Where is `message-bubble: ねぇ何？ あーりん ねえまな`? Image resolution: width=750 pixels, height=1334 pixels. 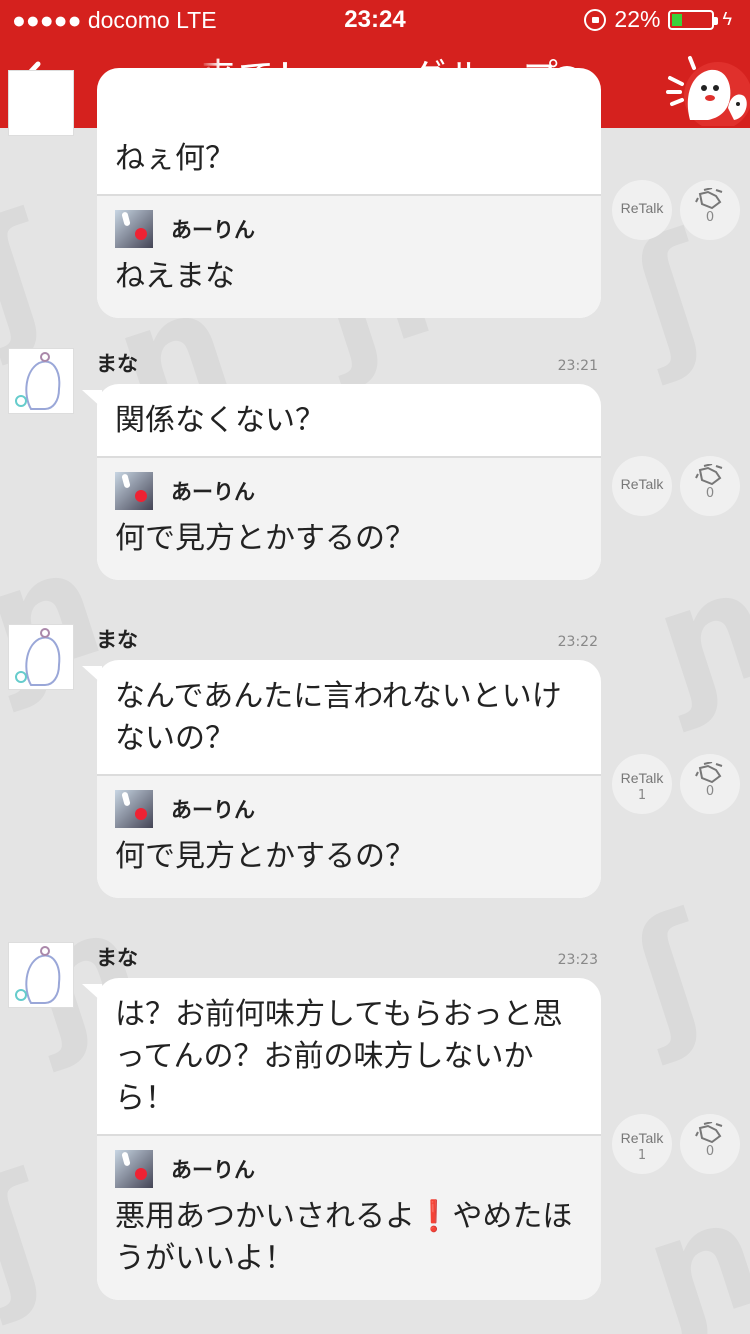 message-bubble: ねぇ何？ あーりん ねえまな is located at coordinates (349, 193).